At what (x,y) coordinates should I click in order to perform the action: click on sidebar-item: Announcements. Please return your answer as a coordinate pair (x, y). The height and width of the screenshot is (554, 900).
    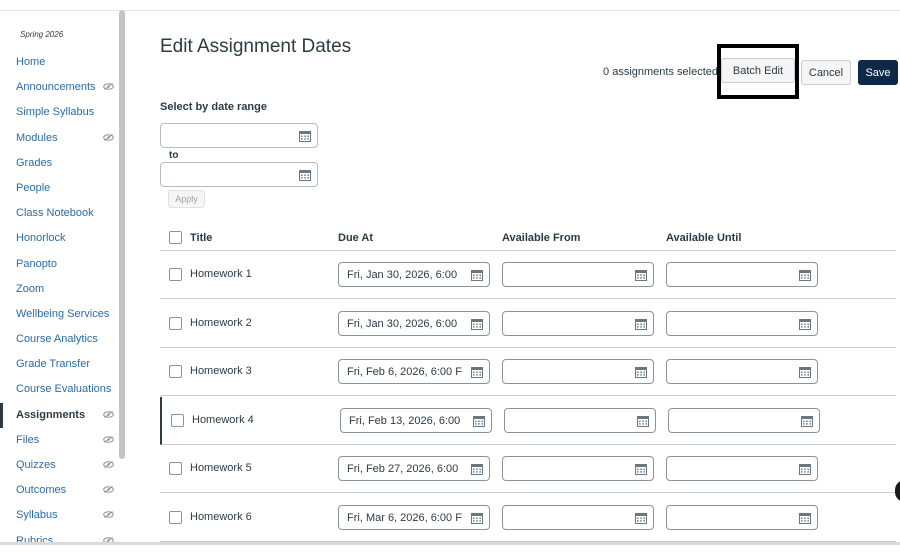
    Looking at the image, I should click on (60, 87).